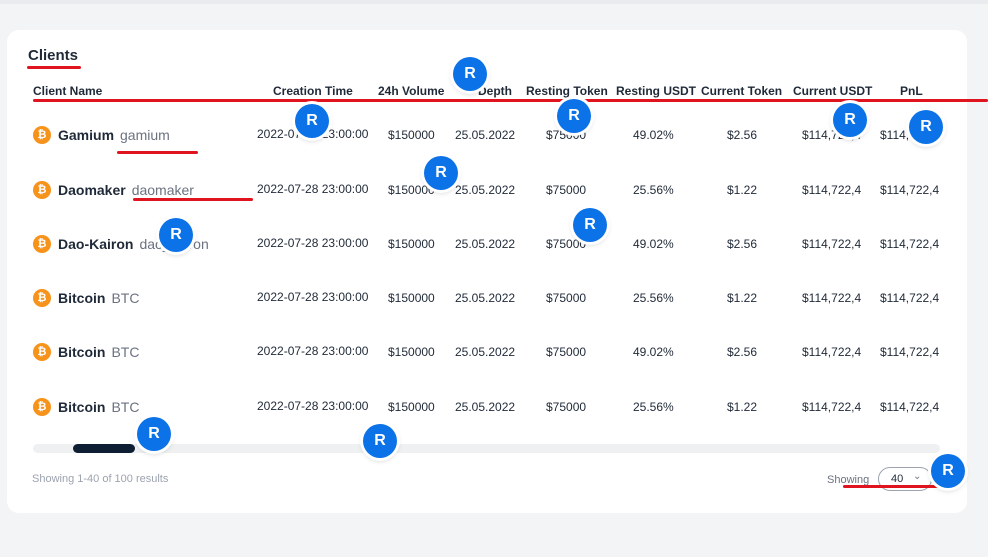 This screenshot has width=988, height=557. Describe the element at coordinates (495, 91) in the screenshot. I see `col-depth: Depth` at that location.